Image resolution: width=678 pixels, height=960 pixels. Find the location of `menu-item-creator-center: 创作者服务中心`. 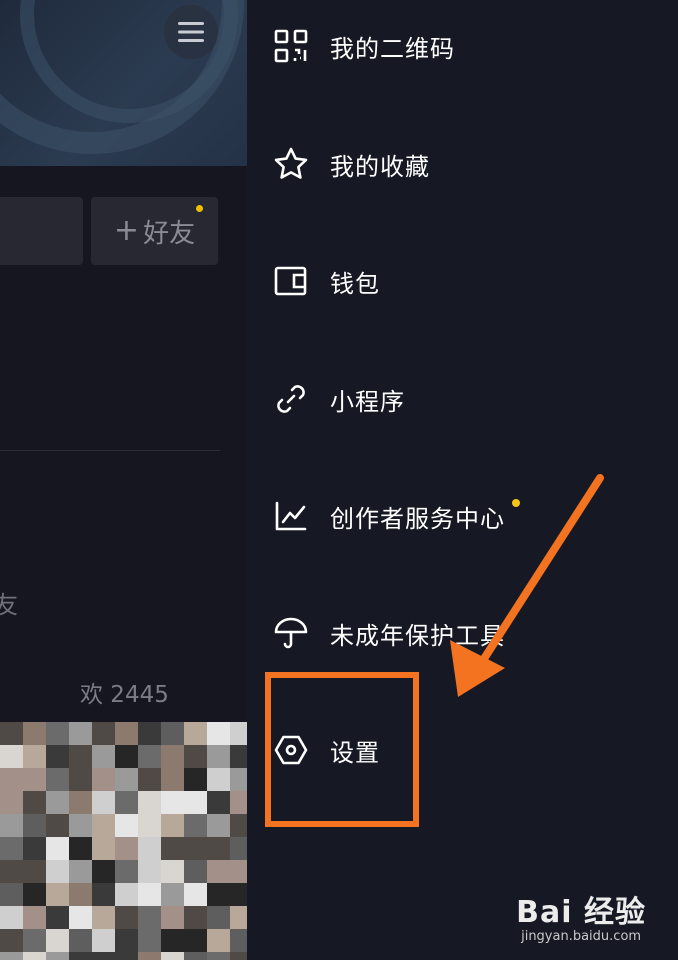

menu-item-creator-center: 创作者服务中心 is located at coordinates (462, 516).